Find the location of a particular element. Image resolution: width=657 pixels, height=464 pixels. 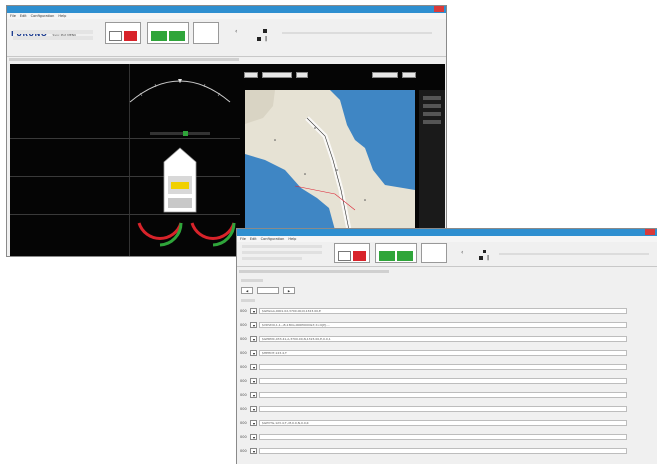

window-titlebar is located at coordinates (447, 232).